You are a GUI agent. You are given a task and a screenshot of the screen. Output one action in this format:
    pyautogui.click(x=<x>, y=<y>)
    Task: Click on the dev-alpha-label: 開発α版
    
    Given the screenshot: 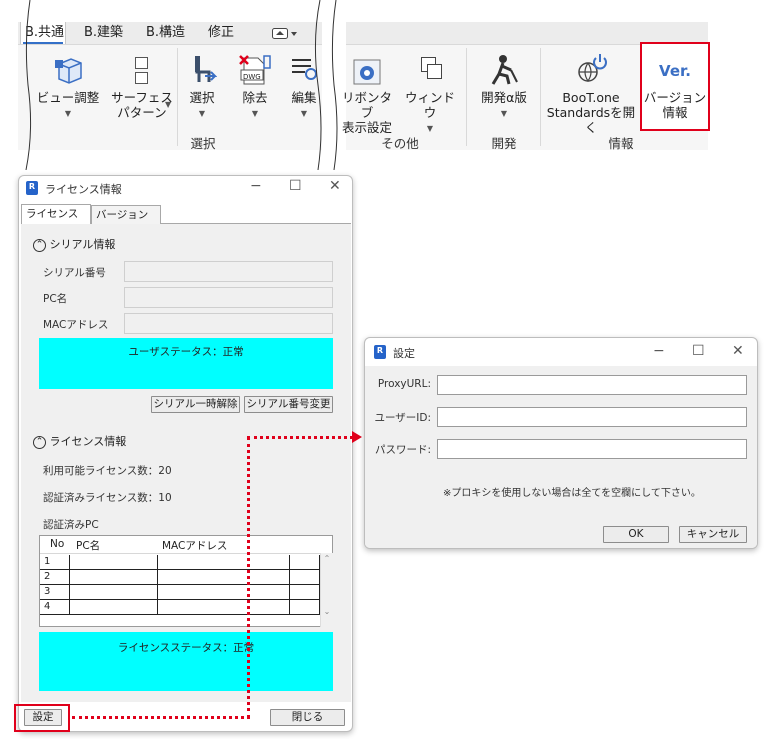 What is the action you would take?
    pyautogui.click(x=504, y=97)
    